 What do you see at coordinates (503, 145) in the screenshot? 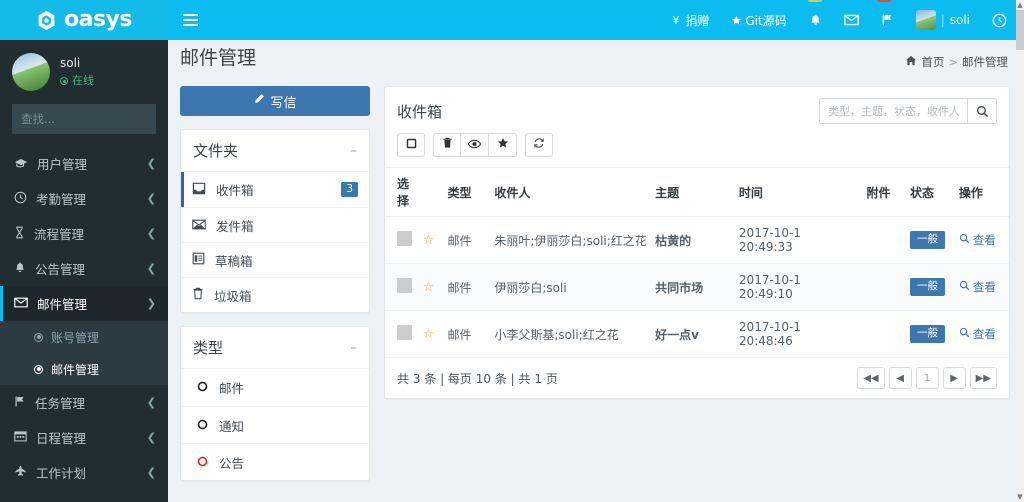
I see `star-button` at bounding box center [503, 145].